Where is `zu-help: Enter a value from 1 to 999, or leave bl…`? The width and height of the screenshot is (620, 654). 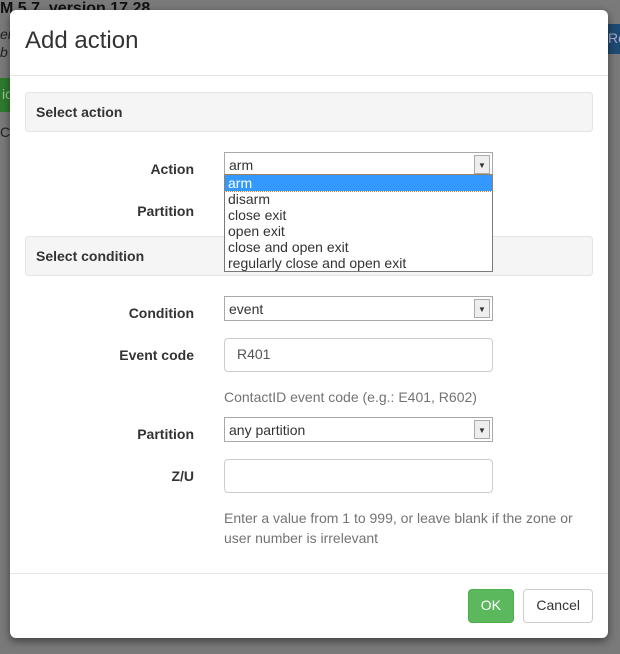
zu-help: Enter a value from 1 to 999, or leave bl… is located at coordinates (398, 528).